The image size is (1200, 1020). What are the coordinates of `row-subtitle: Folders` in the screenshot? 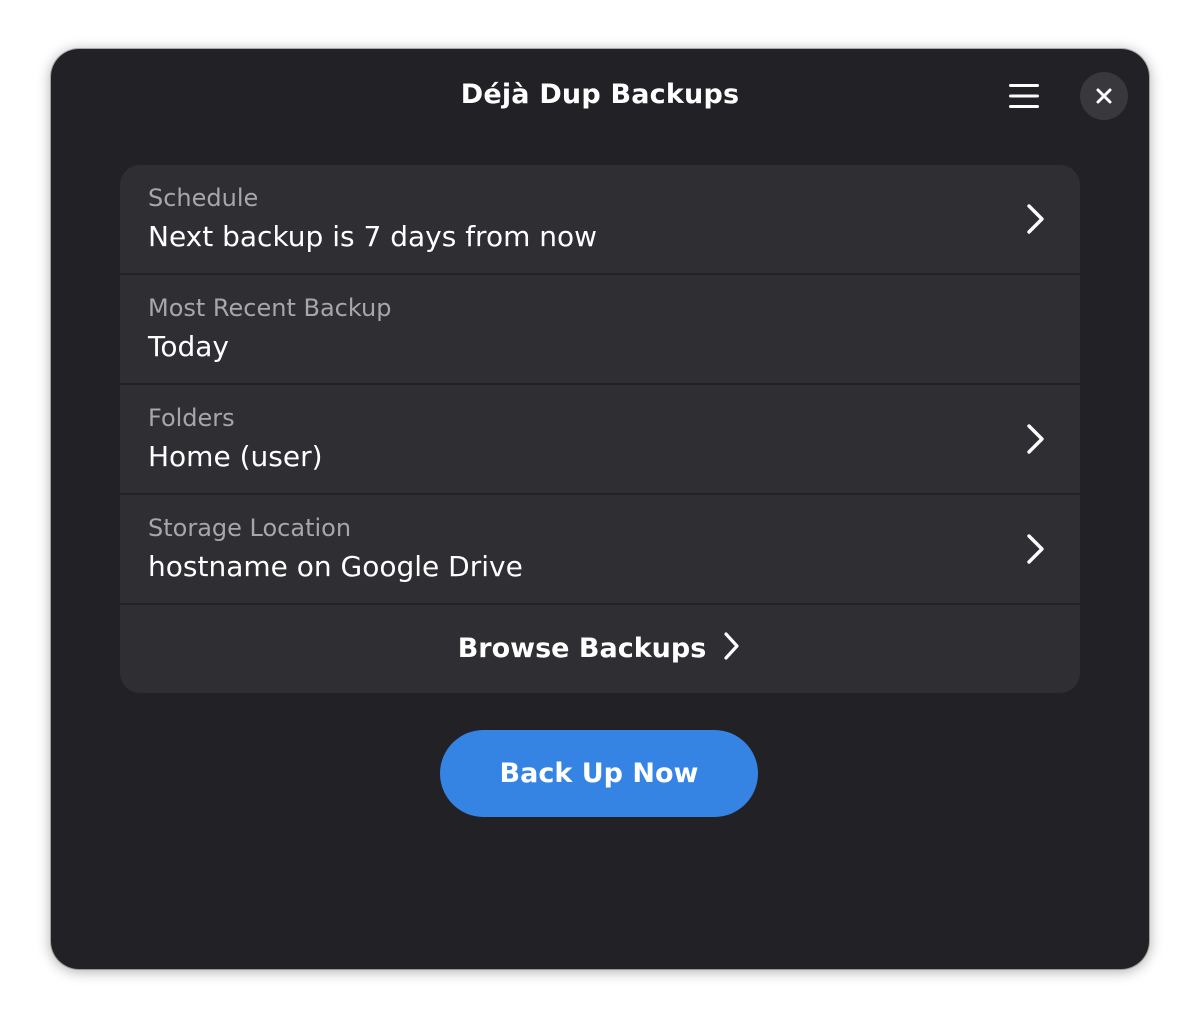 It's located at (191, 418).